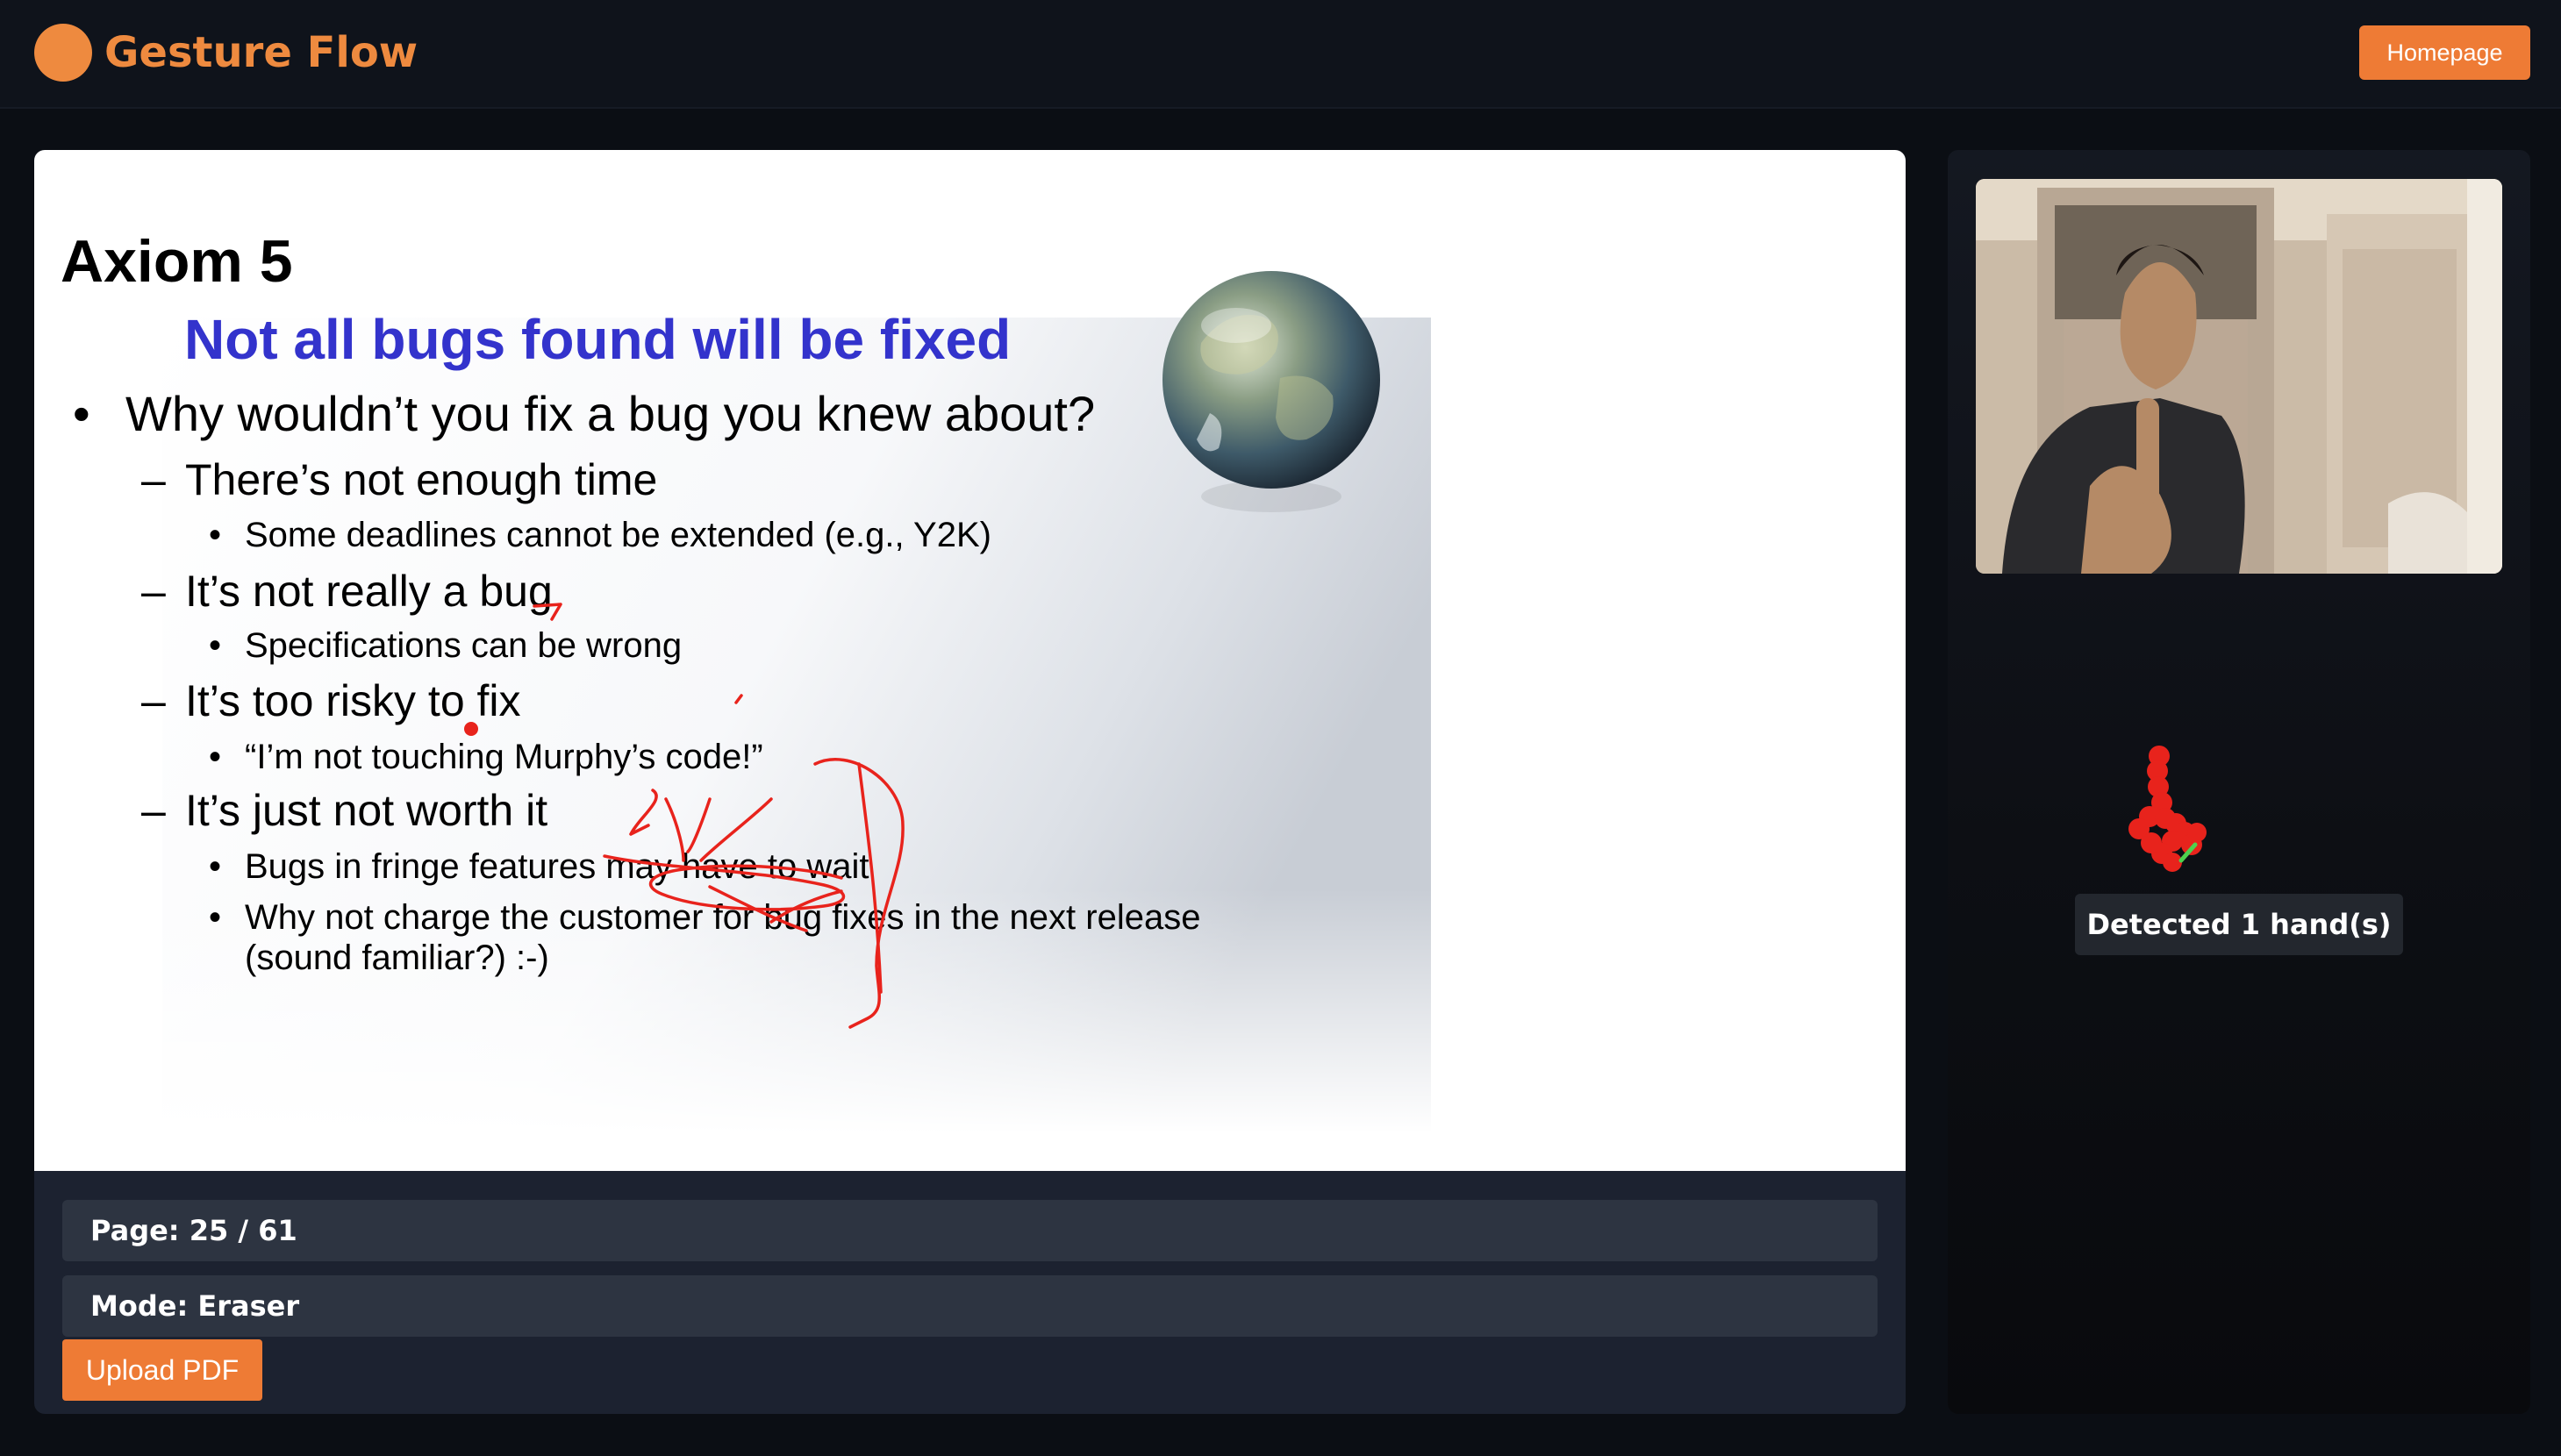  I want to click on pointer-dot, so click(471, 729).